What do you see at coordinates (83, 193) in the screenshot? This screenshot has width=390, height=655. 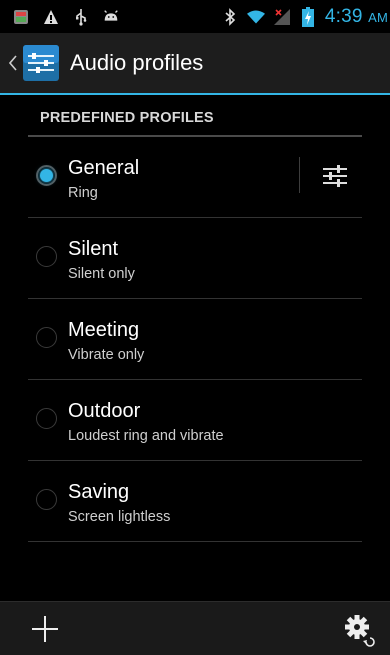 I see `profile-subtitle: Ring` at bounding box center [83, 193].